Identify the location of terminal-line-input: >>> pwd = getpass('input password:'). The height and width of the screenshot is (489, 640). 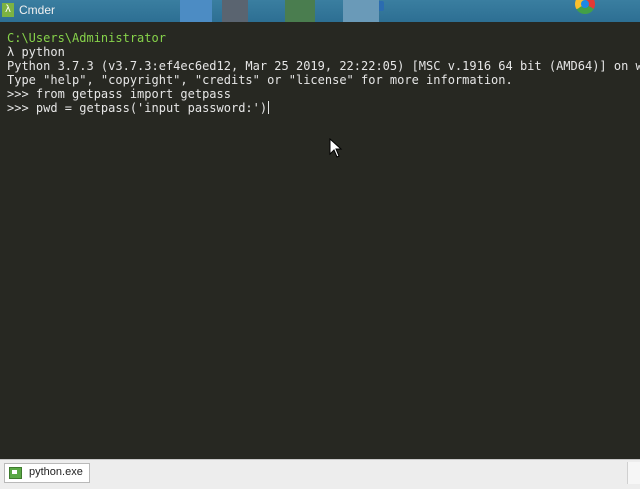
(138, 108).